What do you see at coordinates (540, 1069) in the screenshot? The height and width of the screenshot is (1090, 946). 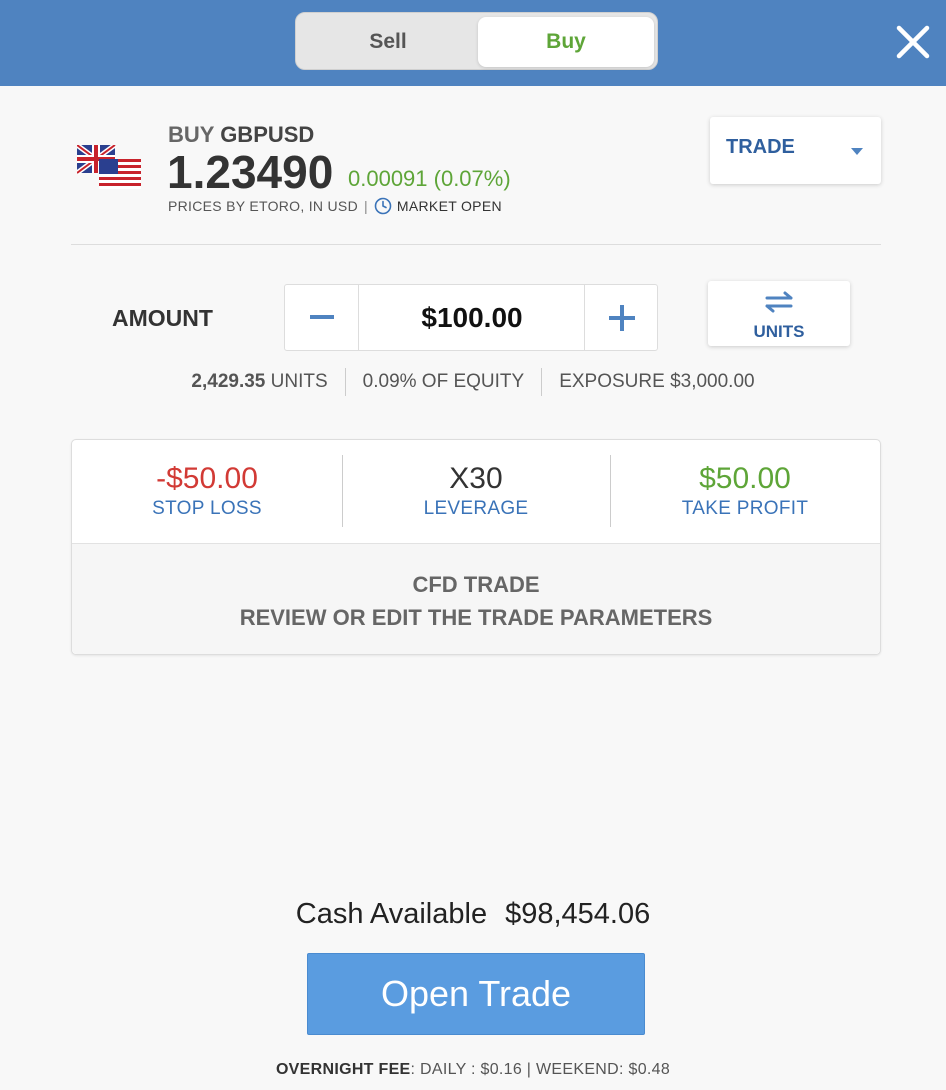 I see `fee-values: : DAILY : $0.16 | WEEKEND: $0.48` at bounding box center [540, 1069].